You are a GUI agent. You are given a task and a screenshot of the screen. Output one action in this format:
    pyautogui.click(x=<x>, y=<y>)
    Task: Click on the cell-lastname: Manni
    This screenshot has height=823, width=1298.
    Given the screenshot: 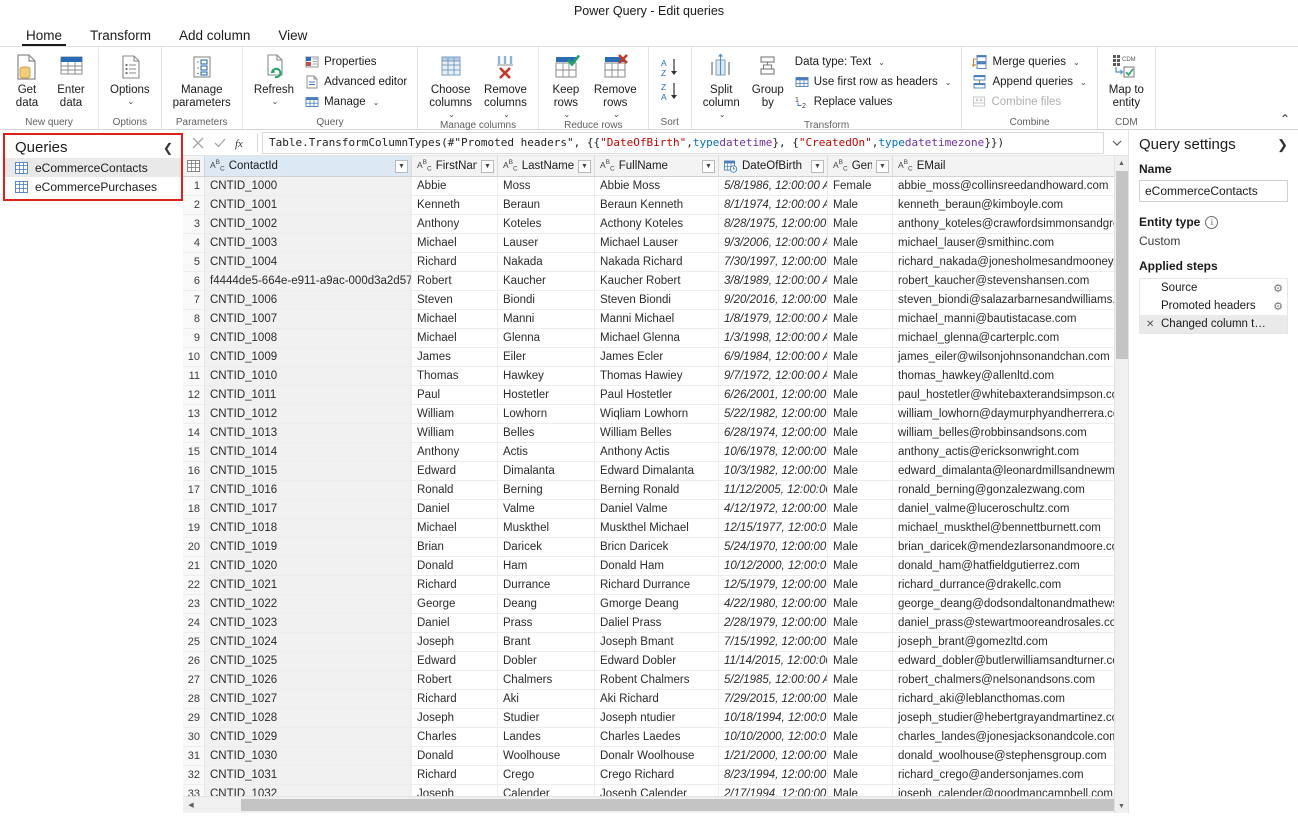 What is the action you would take?
    pyautogui.click(x=546, y=319)
    